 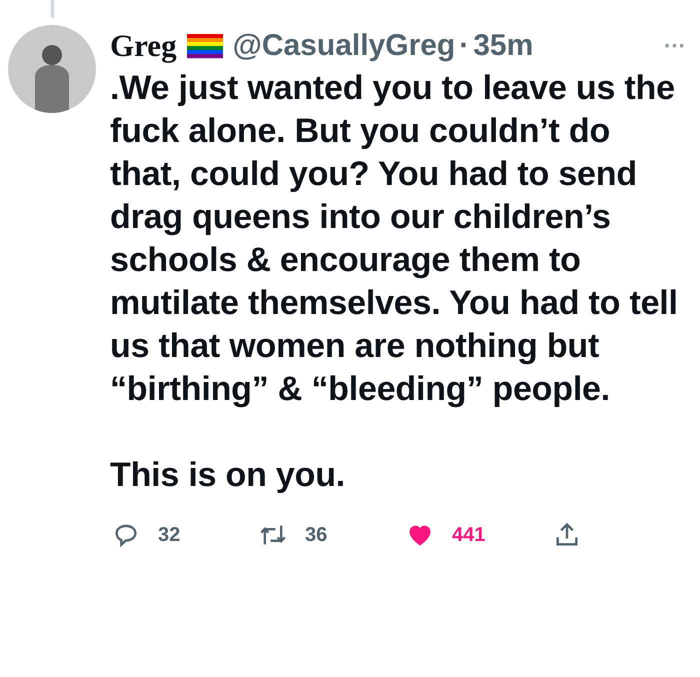 What do you see at coordinates (332, 535) in the screenshot?
I see `retweet-button: 36` at bounding box center [332, 535].